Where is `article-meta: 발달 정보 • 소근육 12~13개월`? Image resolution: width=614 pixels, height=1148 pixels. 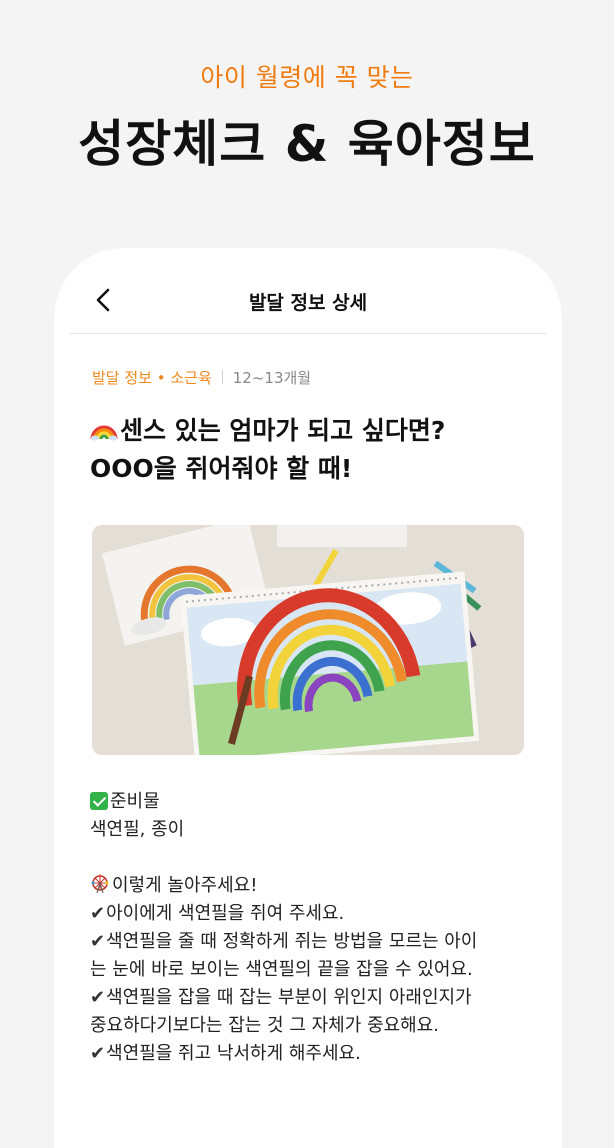
article-meta: 발달 정보 • 소근육 12~13개월 is located at coordinates (201, 377).